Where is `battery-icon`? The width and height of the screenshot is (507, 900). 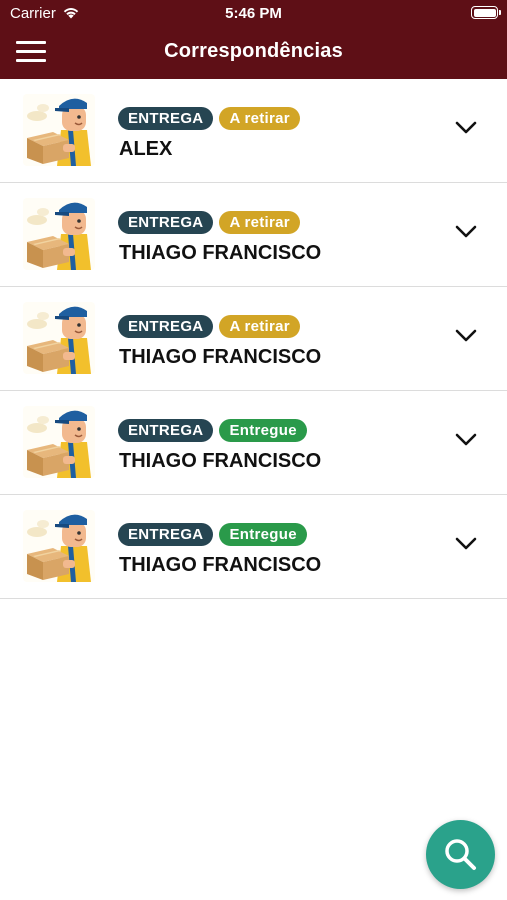 battery-icon is located at coordinates (486, 12).